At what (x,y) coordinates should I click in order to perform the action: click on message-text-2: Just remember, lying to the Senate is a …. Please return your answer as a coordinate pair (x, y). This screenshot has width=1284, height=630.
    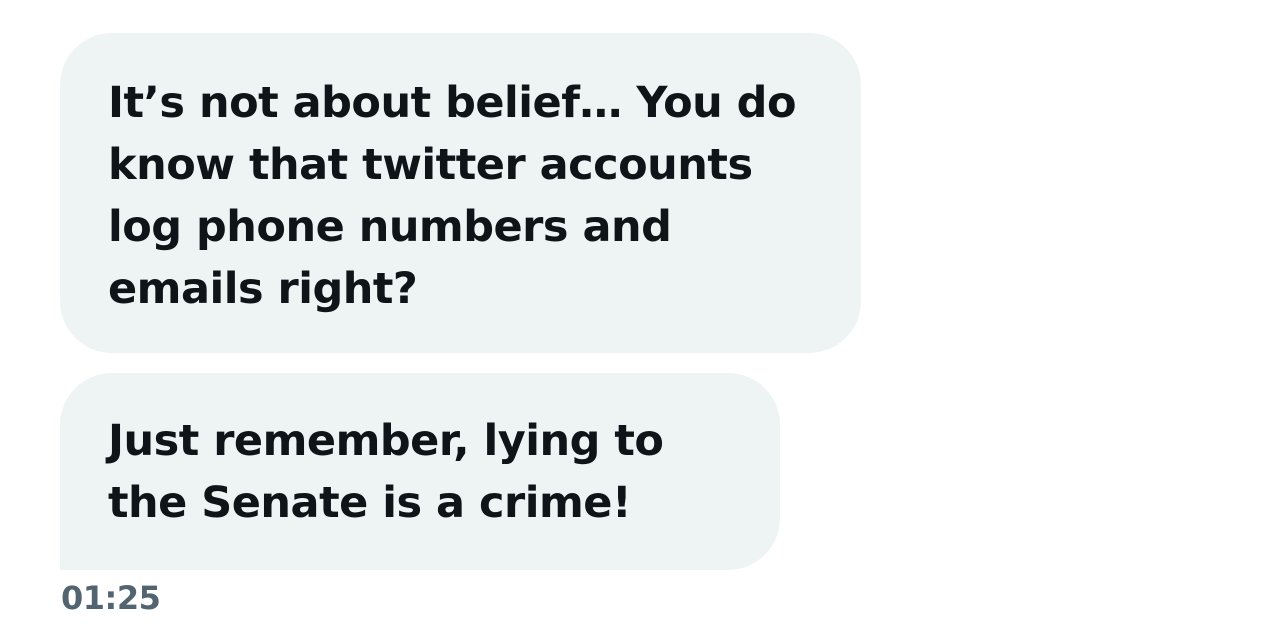
    Looking at the image, I should click on (386, 472).